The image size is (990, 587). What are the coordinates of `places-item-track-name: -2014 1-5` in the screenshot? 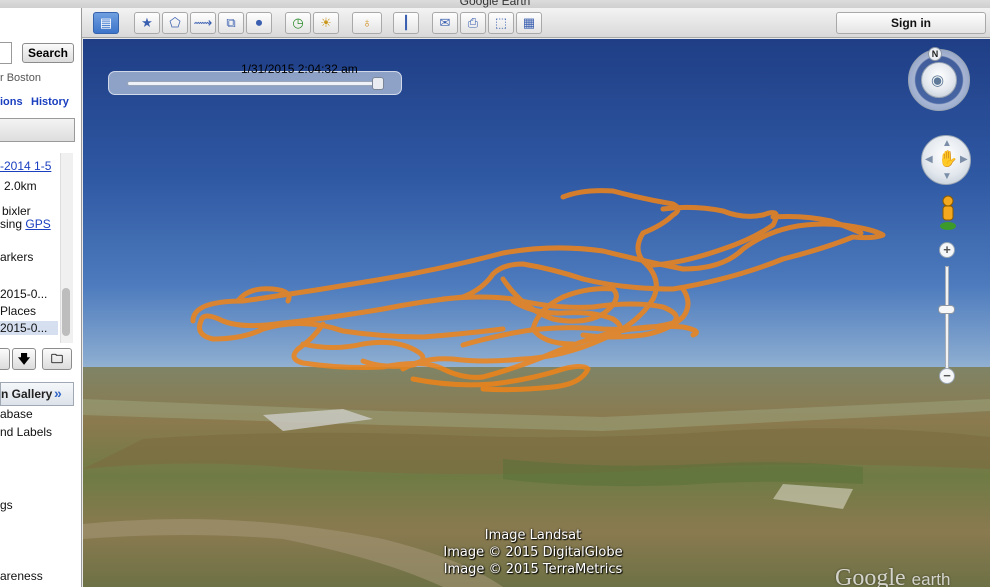 It's located at (25, 166).